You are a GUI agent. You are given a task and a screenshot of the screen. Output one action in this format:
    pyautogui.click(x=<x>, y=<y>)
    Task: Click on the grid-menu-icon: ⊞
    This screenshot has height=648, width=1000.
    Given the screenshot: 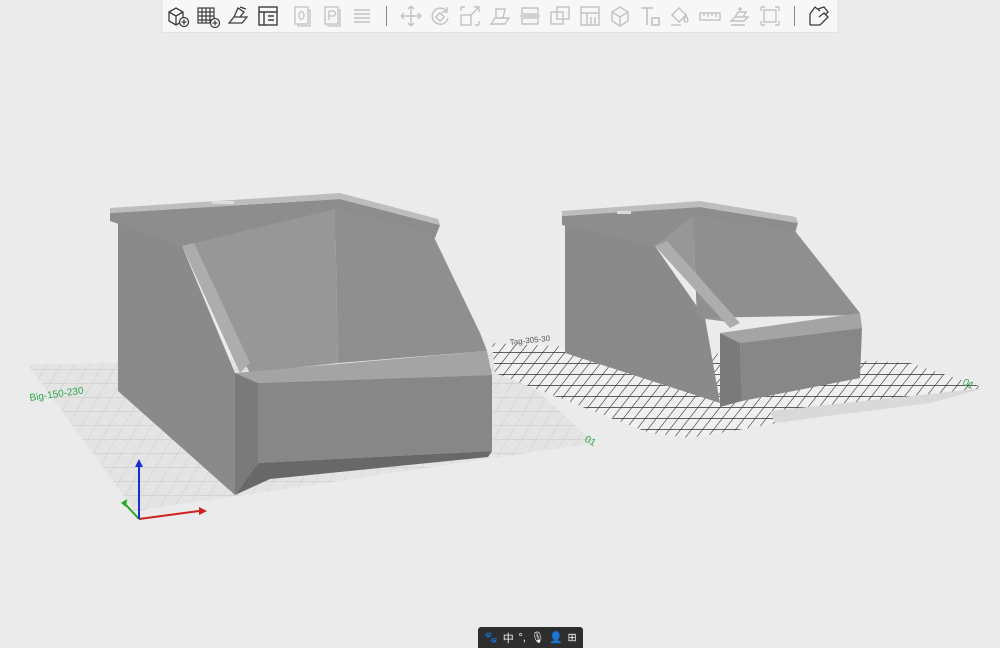 What is the action you would take?
    pyautogui.click(x=571, y=637)
    